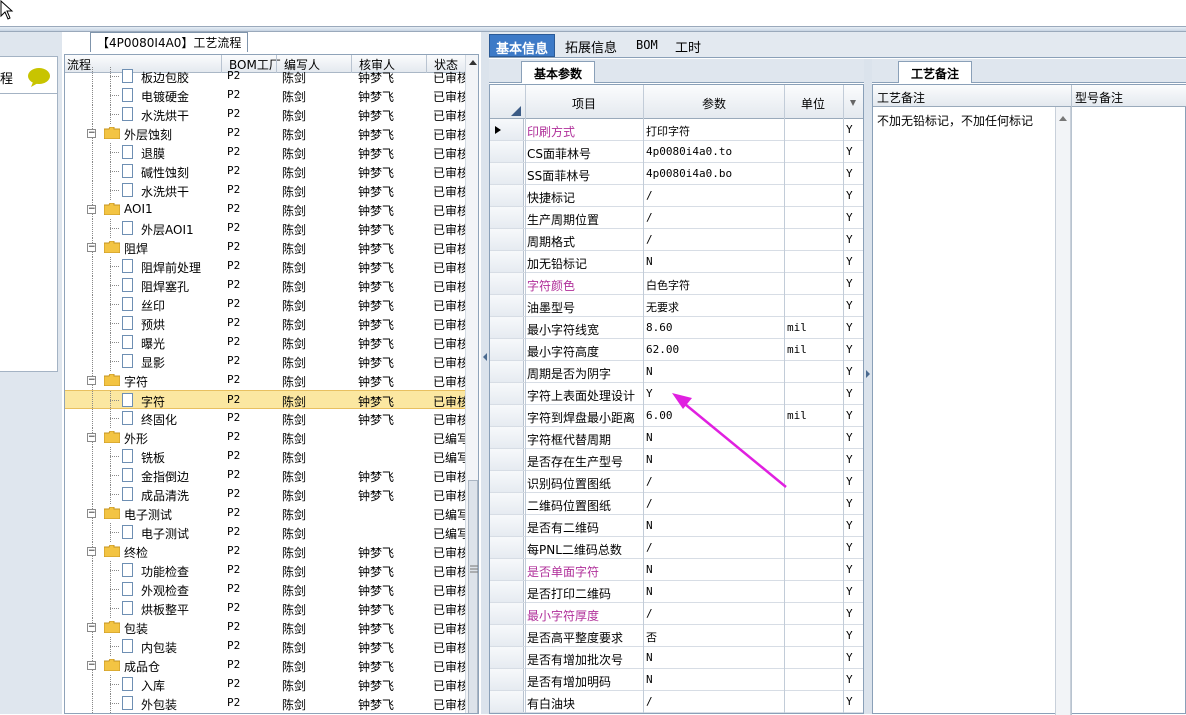  Describe the element at coordinates (265, 76) in the screenshot. I see `tree-item-row: 板边包胶 P2 陈剑 钟梦飞 已审核` at that location.